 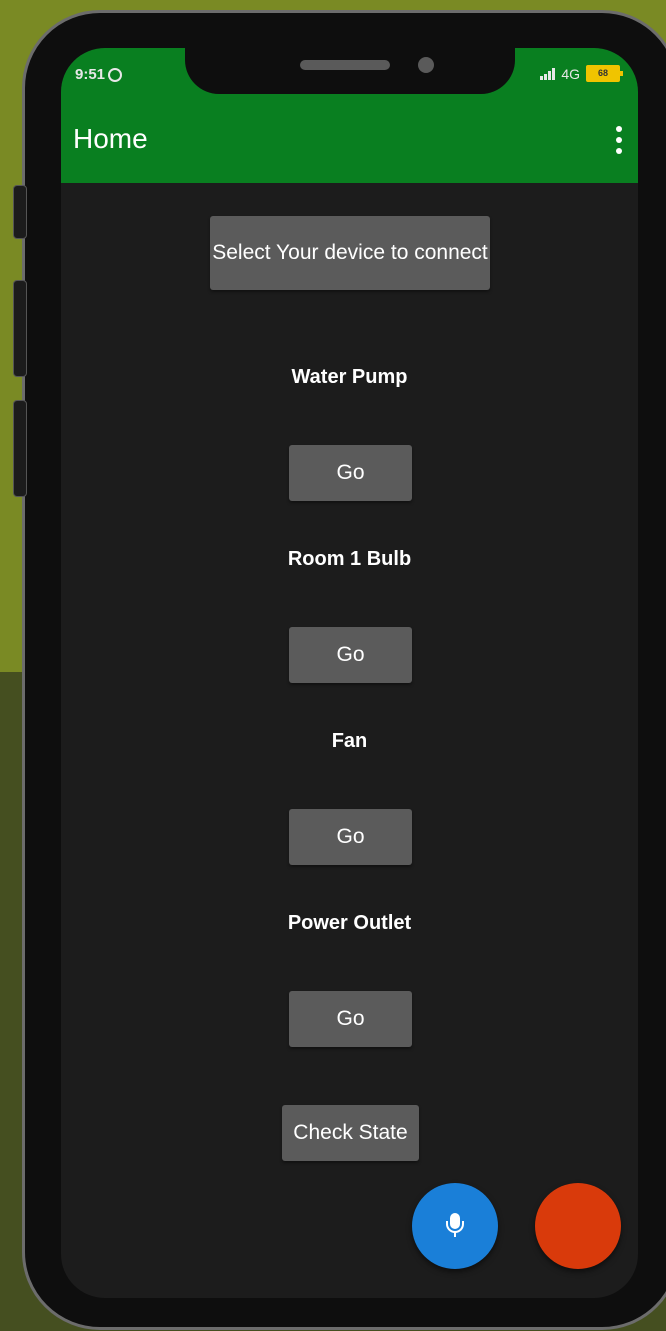 I want to click on signal-icon, so click(x=548, y=73).